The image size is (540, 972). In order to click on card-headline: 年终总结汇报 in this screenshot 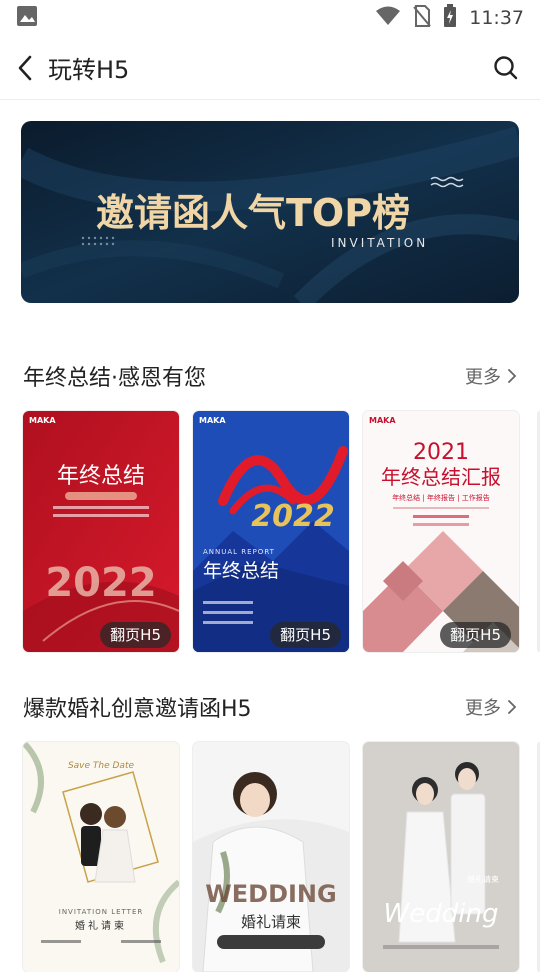, I will do `click(441, 477)`.